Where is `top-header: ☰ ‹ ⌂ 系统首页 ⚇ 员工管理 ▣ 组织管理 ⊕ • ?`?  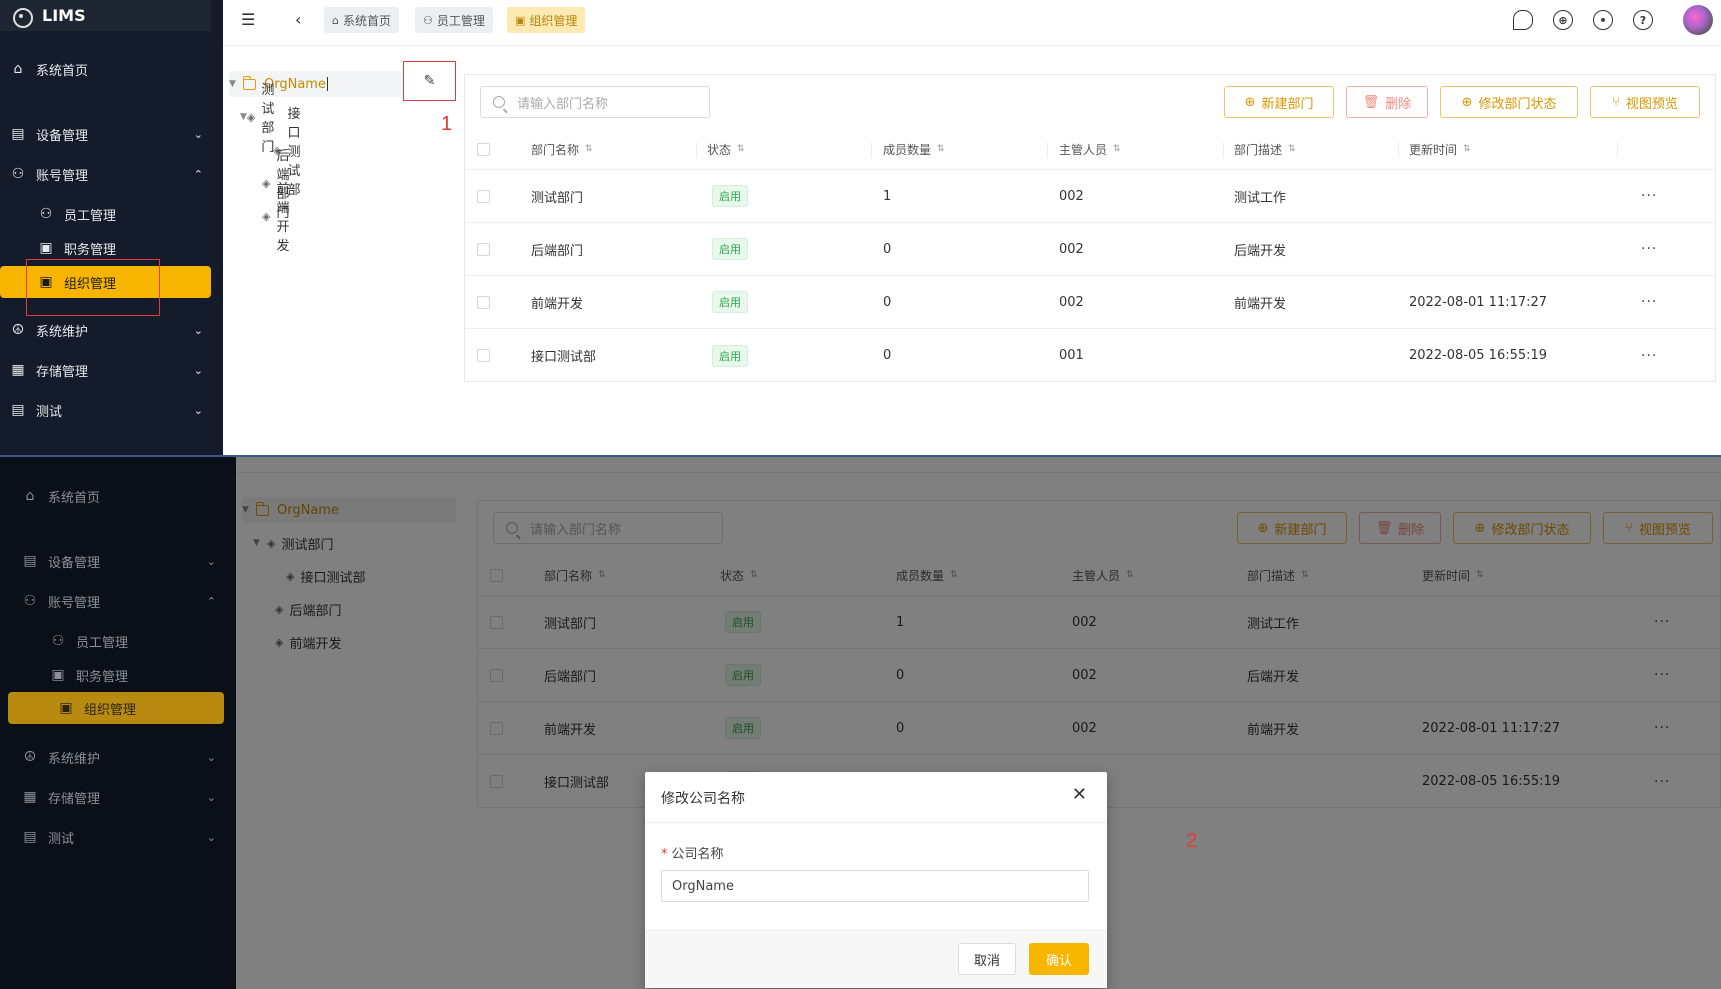
top-header: ☰ ‹ ⌂ 系统首页 ⚇ 员工管理 ▣ 组织管理 ⊕ • ? is located at coordinates (972, 23).